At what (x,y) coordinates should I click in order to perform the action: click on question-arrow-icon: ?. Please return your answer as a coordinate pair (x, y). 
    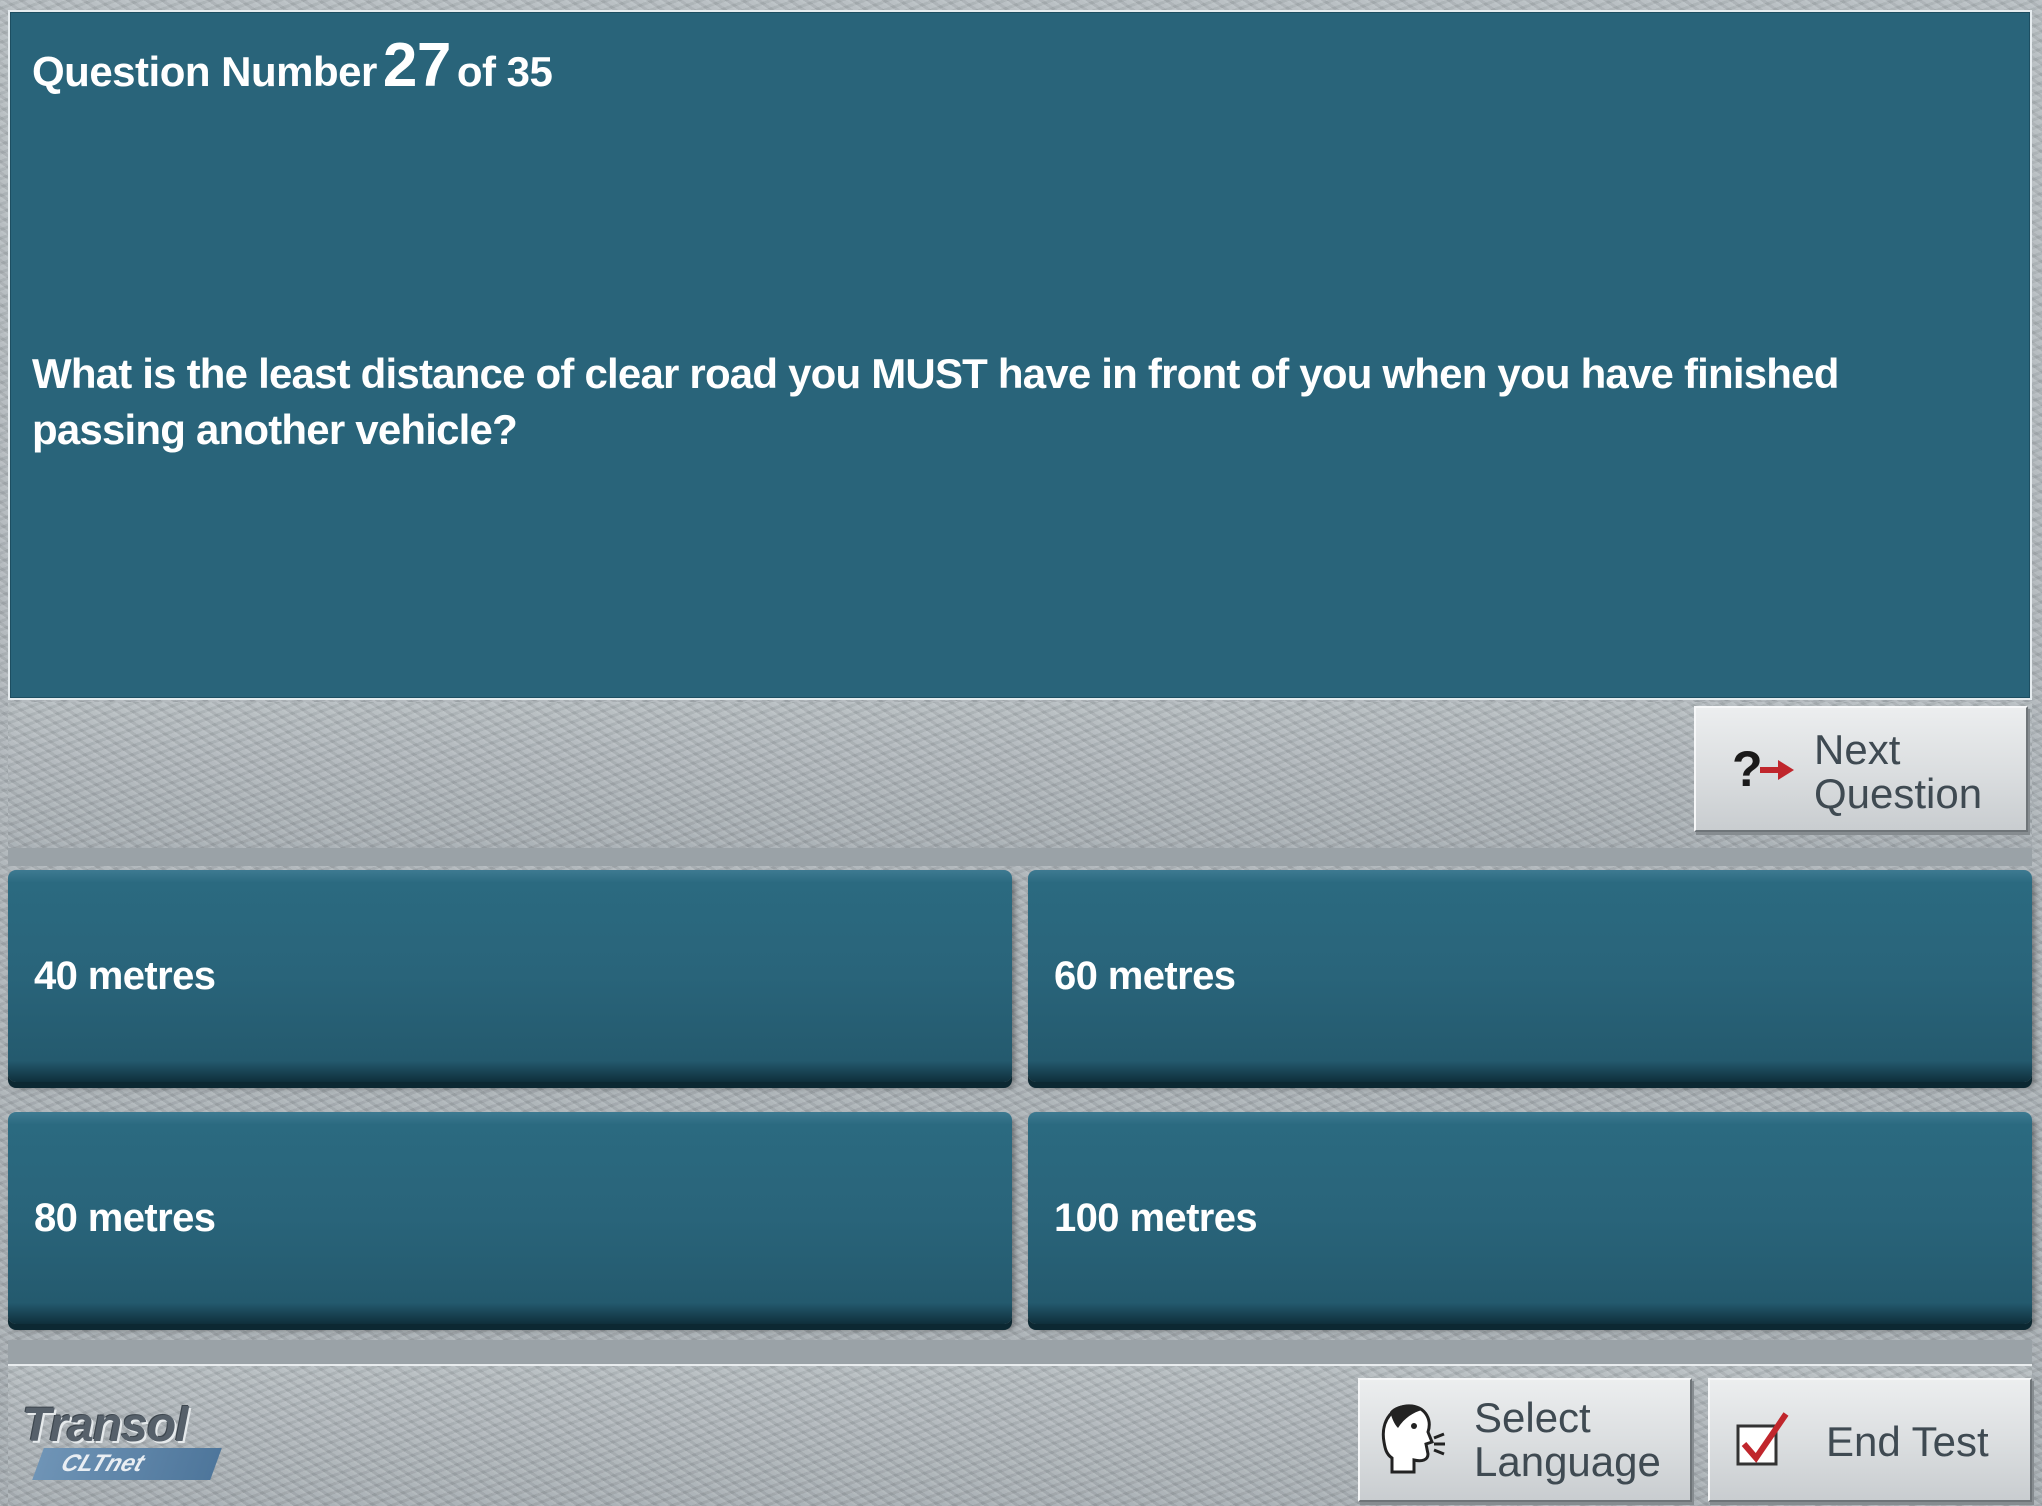
    Looking at the image, I should click on (1763, 769).